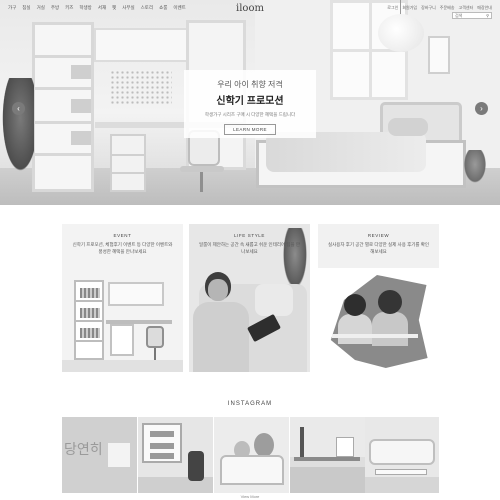  What do you see at coordinates (69, 8) in the screenshot?
I see `nav-item: 키즈` at bounding box center [69, 8].